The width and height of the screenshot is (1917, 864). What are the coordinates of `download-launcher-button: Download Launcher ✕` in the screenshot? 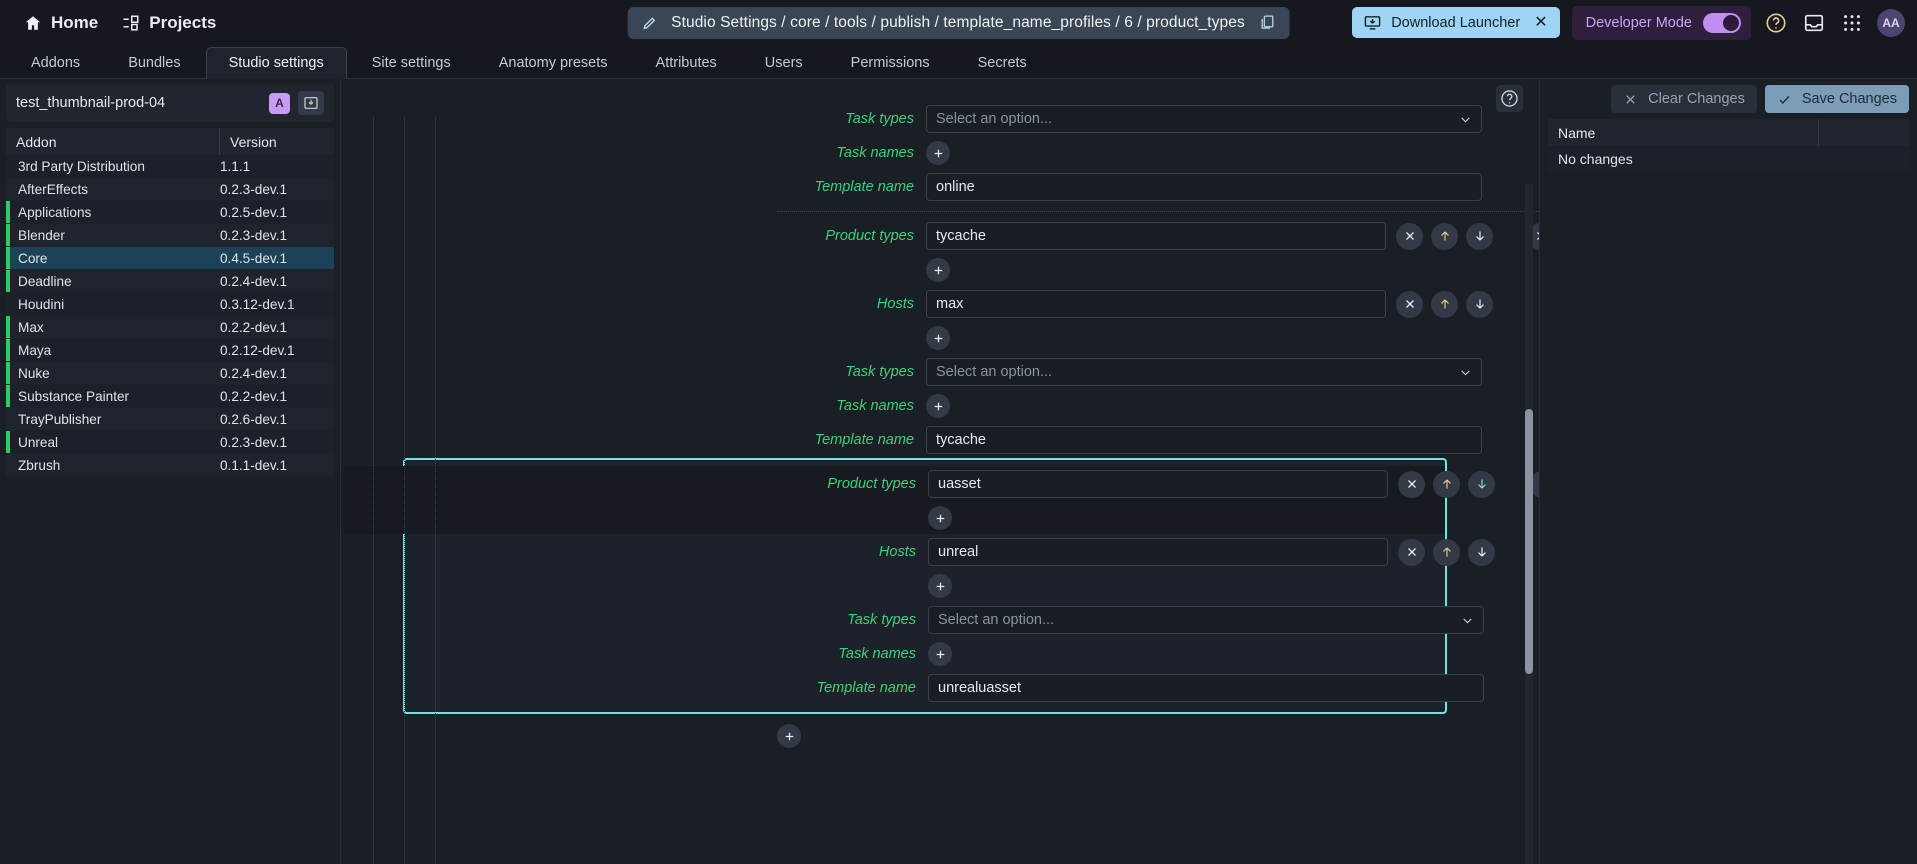 It's located at (1456, 22).